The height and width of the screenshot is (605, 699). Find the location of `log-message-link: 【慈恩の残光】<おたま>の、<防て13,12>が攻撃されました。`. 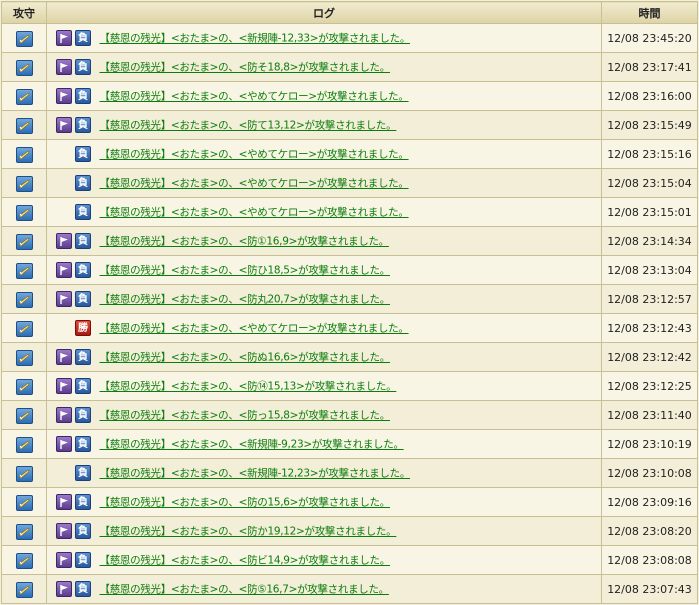

log-message-link: 【慈恩の残光】<おたま>の、<防て13,12>が攻撃されました。 is located at coordinates (248, 126).